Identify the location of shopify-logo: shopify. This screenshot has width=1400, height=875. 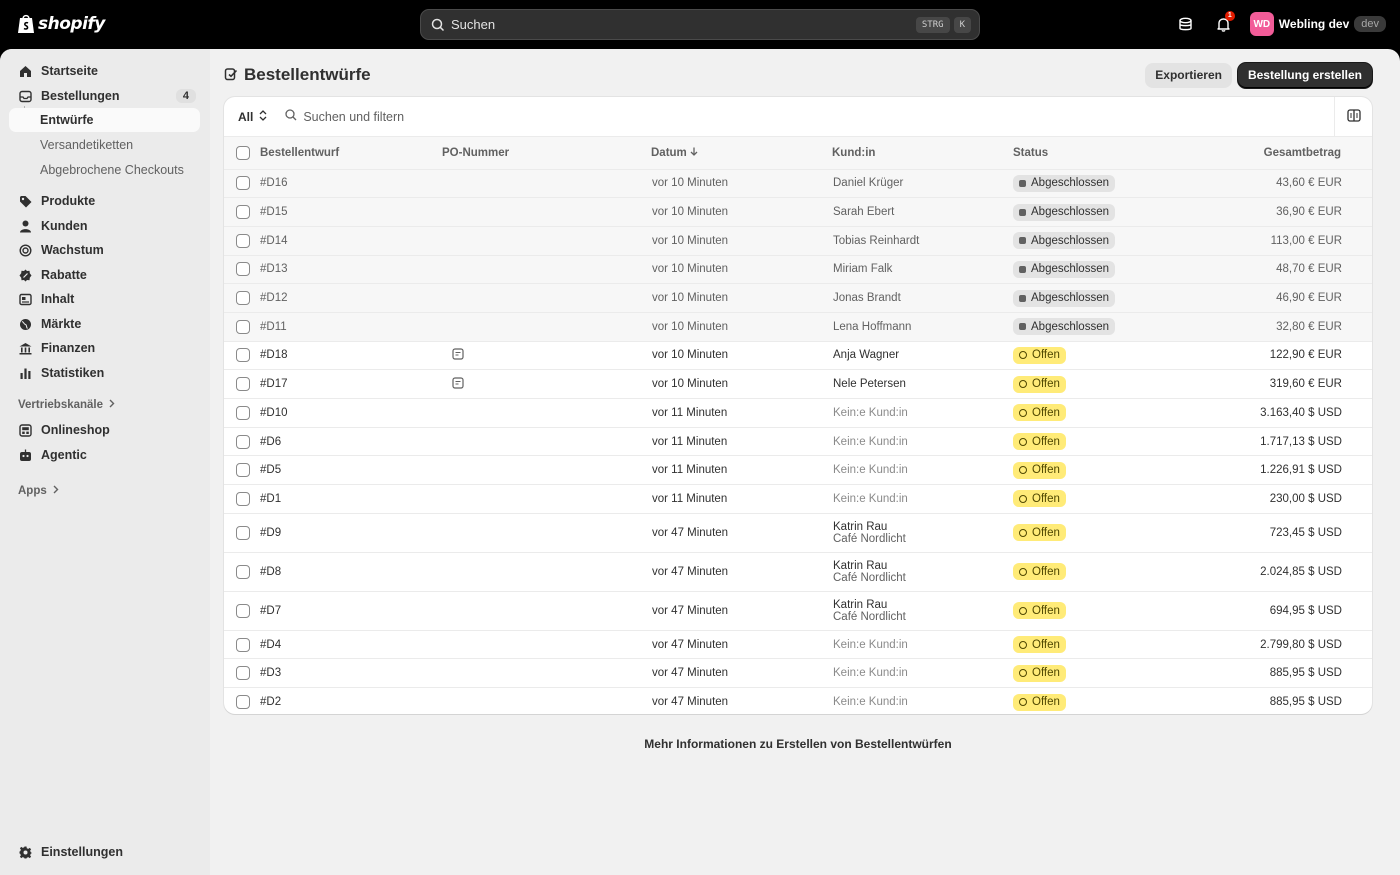
(61, 23).